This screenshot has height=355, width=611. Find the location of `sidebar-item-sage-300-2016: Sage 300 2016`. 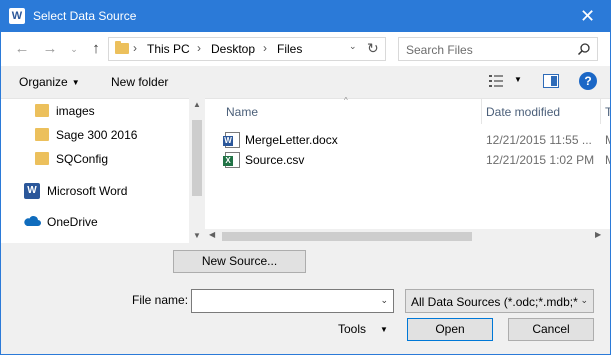

sidebar-item-sage-300-2016: Sage 300 2016 is located at coordinates (88, 135).